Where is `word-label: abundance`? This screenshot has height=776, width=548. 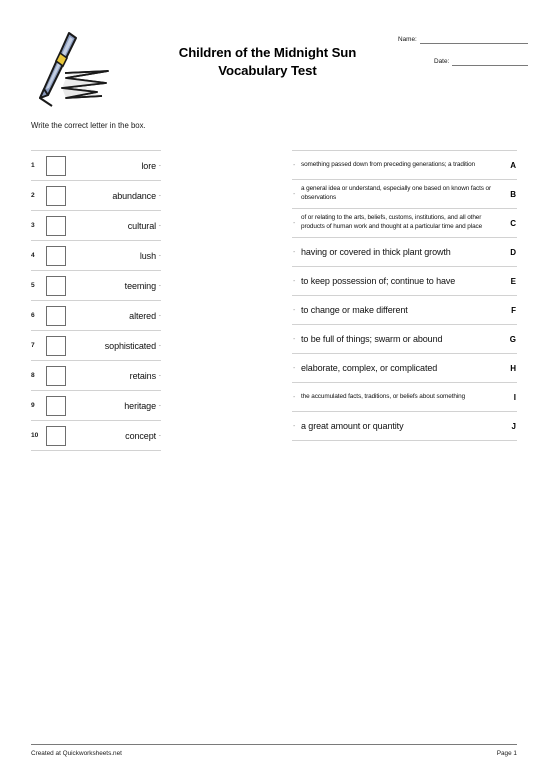
word-label: abundance is located at coordinates (134, 195).